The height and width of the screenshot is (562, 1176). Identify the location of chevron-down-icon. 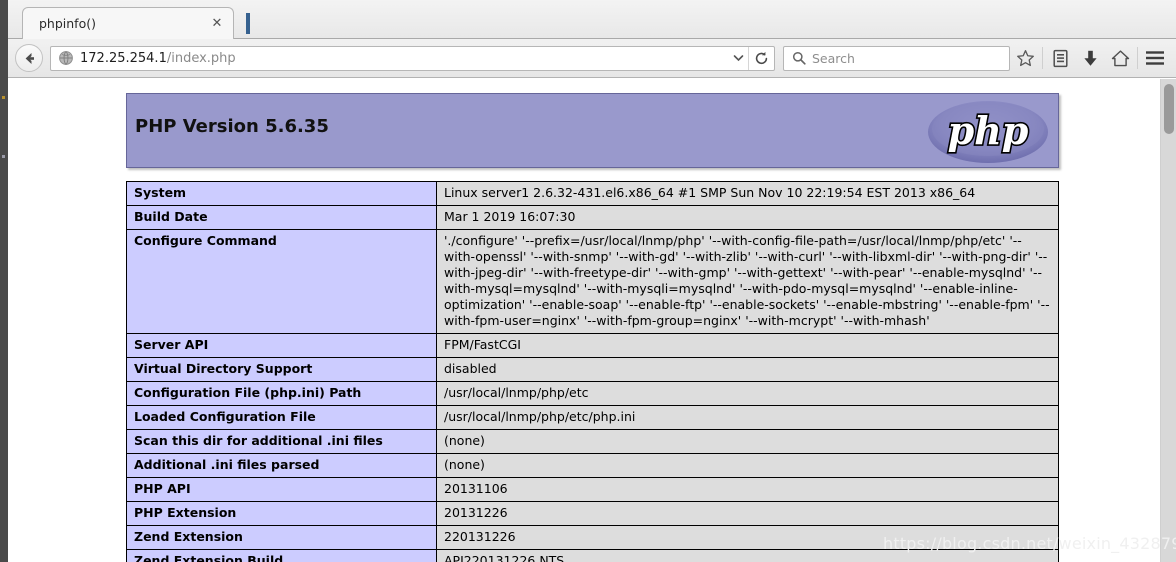
(738, 58).